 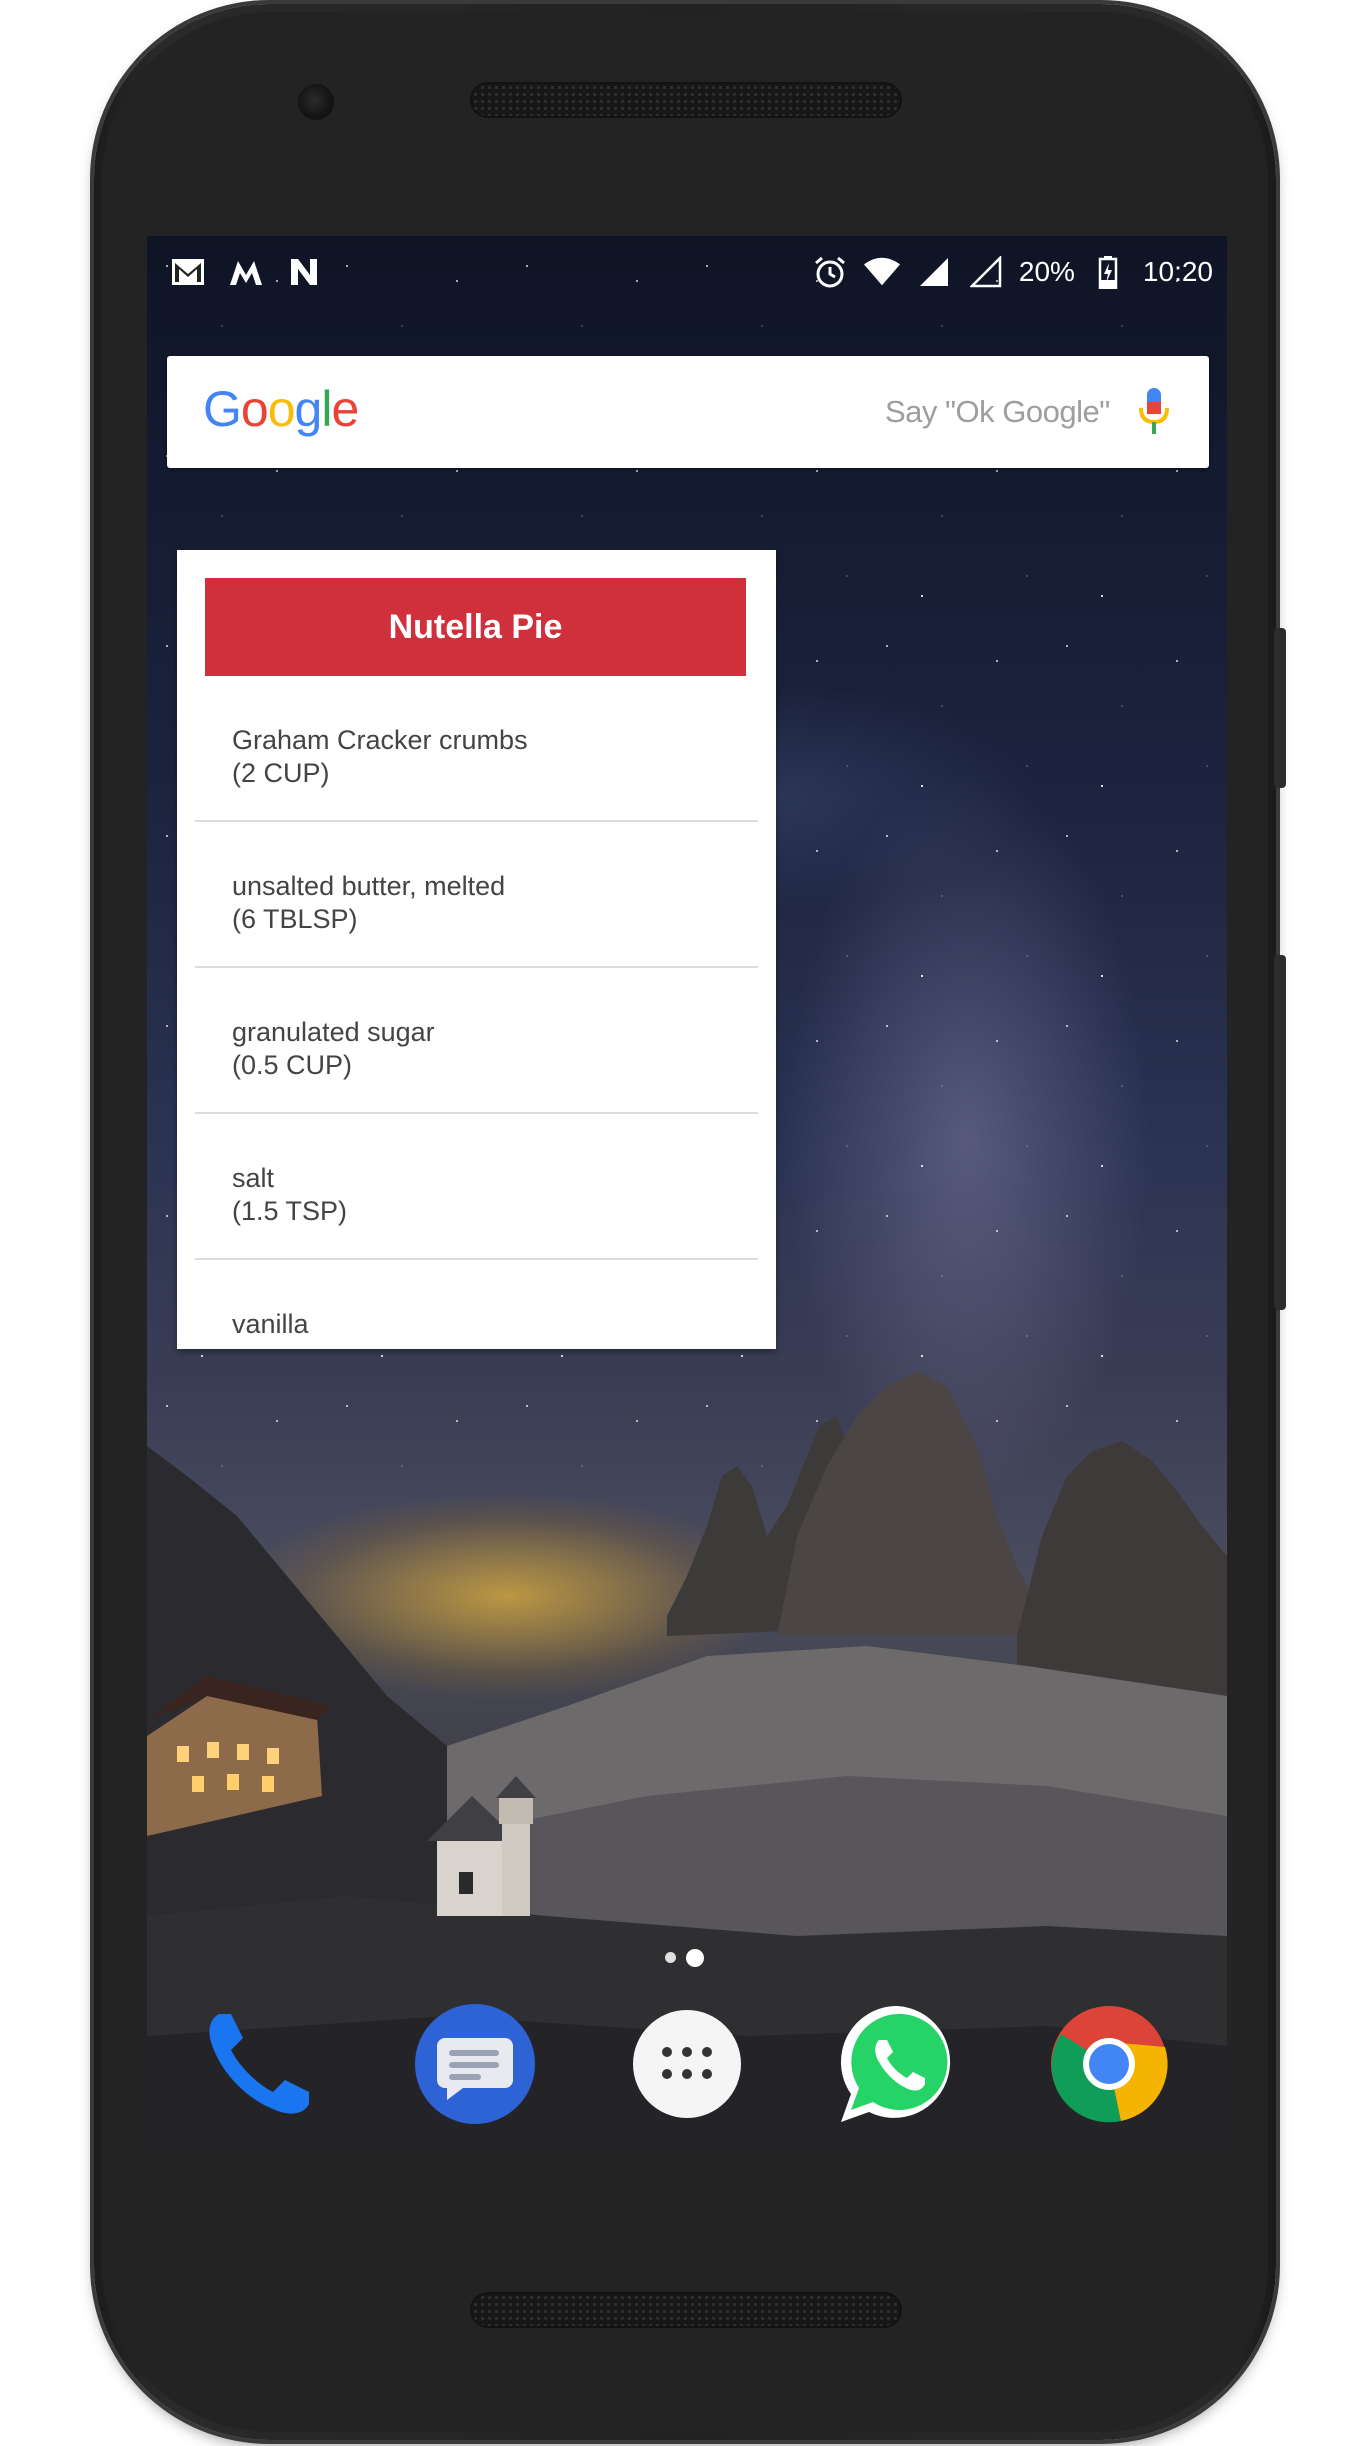 I want to click on voice-search-hint: Say "Ok Google", so click(x=997, y=411).